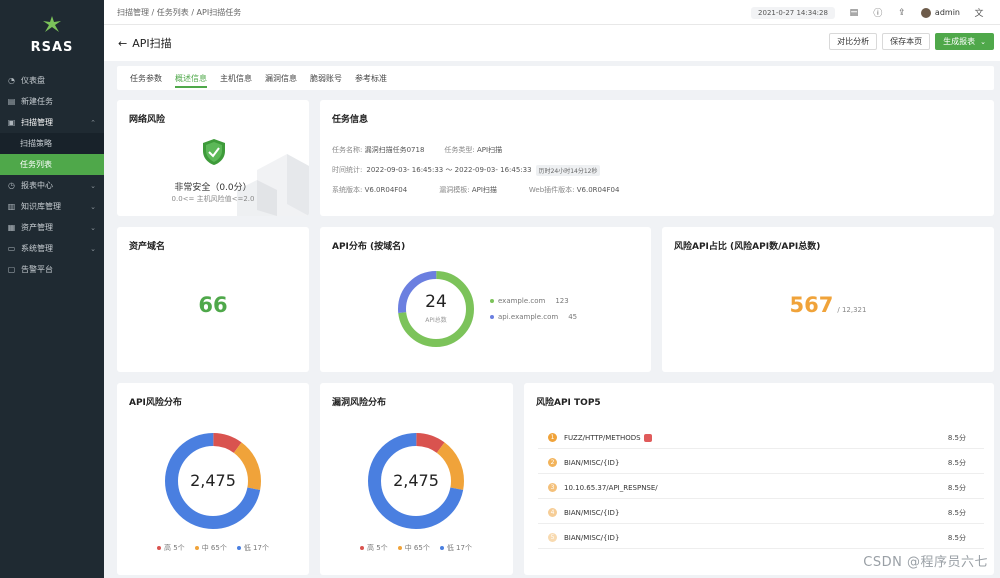 Image resolution: width=1000 pixels, height=578 pixels. Describe the element at coordinates (552, 487) in the screenshot. I see `rank-badge: 3` at that location.